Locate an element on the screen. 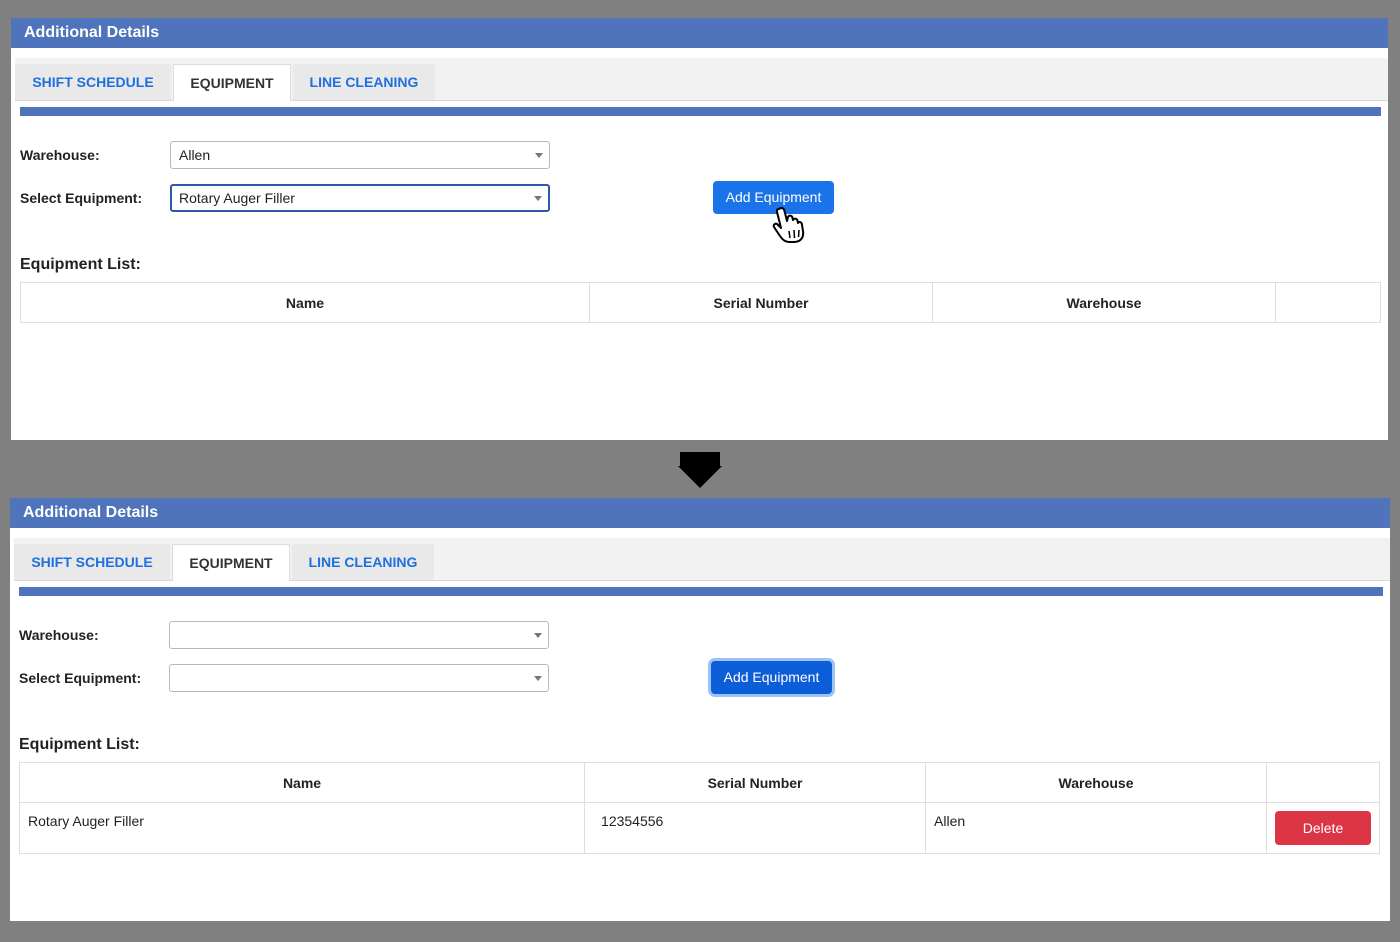  equipment-select-value: Rotary Auger Filler is located at coordinates (237, 198).